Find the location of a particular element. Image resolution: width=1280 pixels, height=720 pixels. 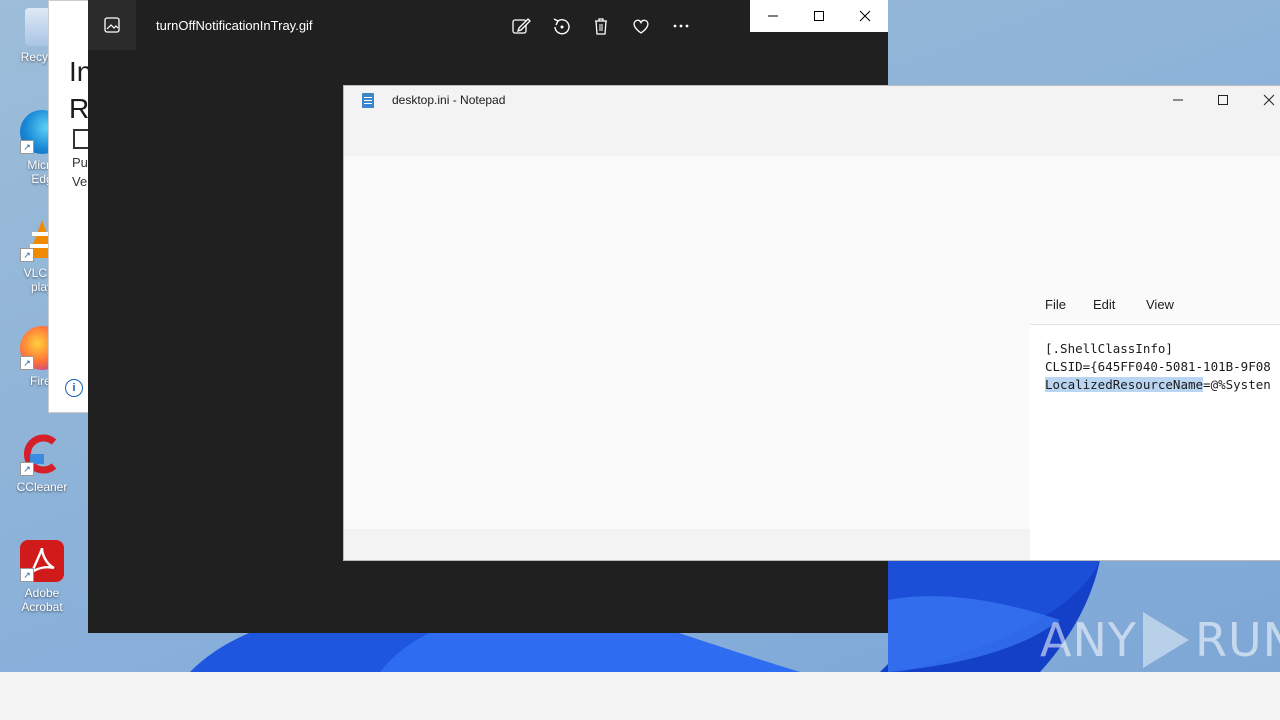

watermark-left: ANY is located at coordinates (1088, 640).